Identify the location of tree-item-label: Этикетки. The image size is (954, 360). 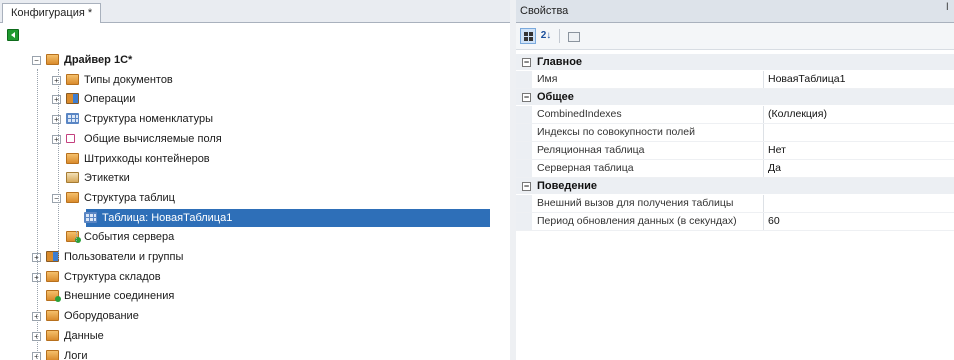
(107, 178).